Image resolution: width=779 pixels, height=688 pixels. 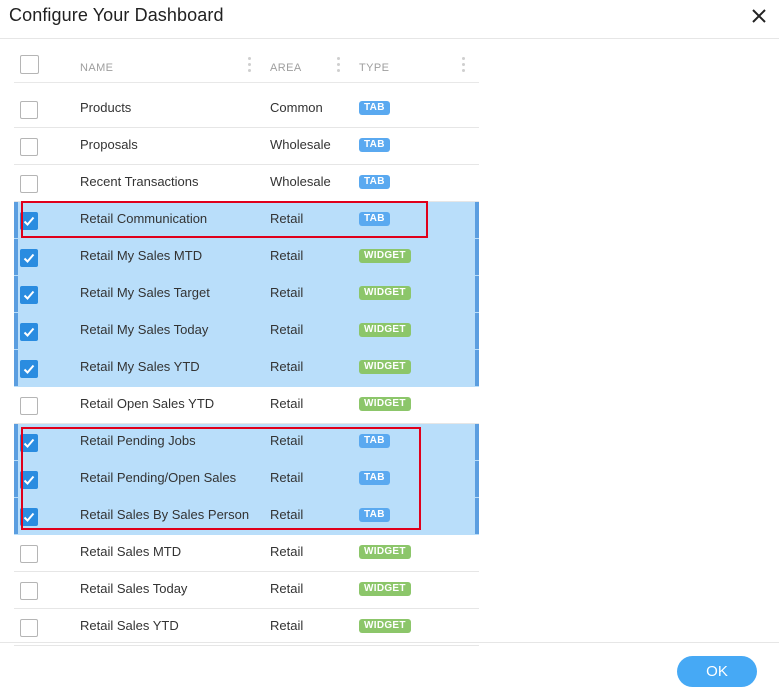 I want to click on item-name: Products, so click(x=106, y=107).